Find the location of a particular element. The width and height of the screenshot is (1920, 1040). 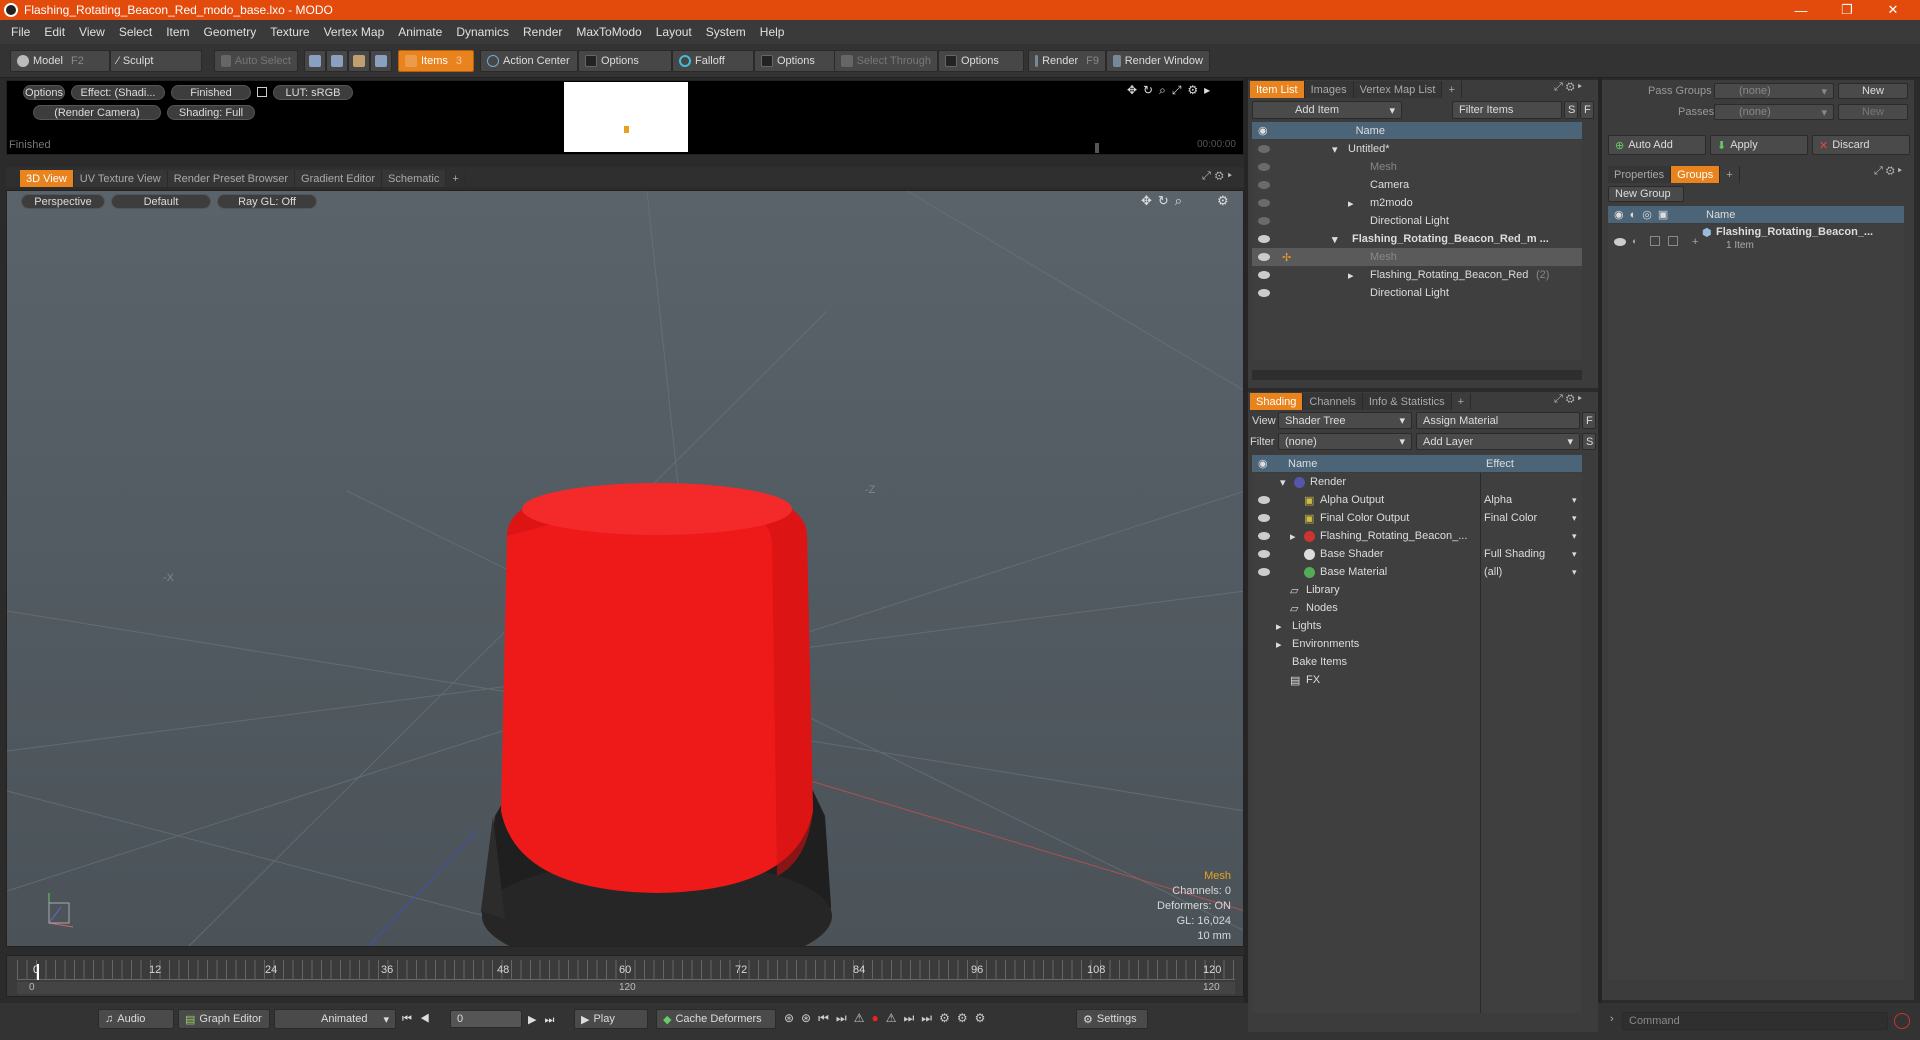

panel-splitter is located at coordinates (1246, 540).